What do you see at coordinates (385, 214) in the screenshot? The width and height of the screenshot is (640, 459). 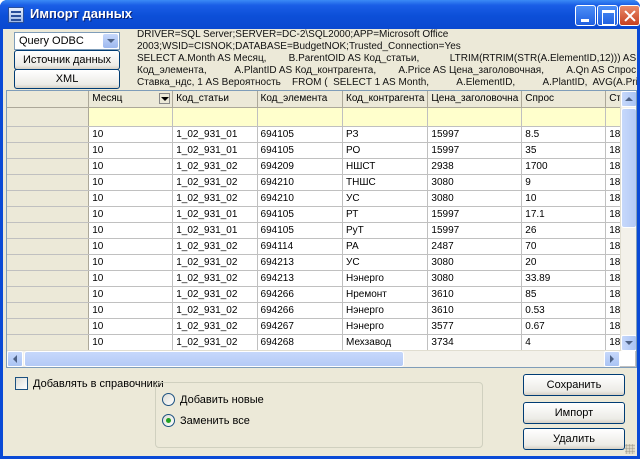 I see `grid-cell: РТ` at bounding box center [385, 214].